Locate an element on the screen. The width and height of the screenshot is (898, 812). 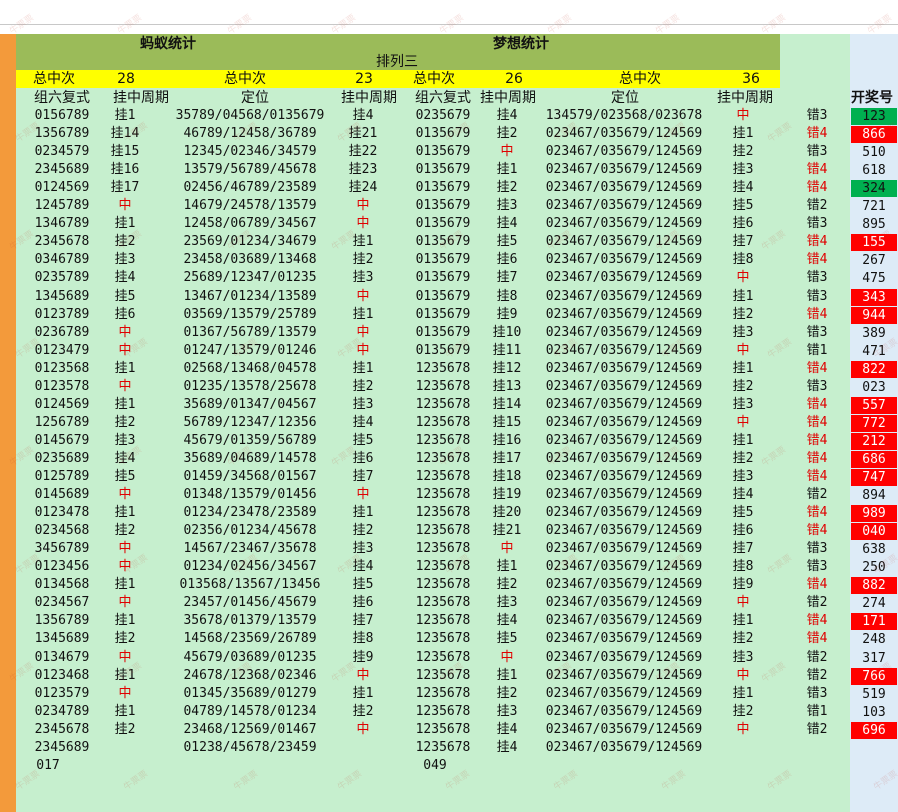
cell-p1: 挂2 is located at coordinates (125, 638).